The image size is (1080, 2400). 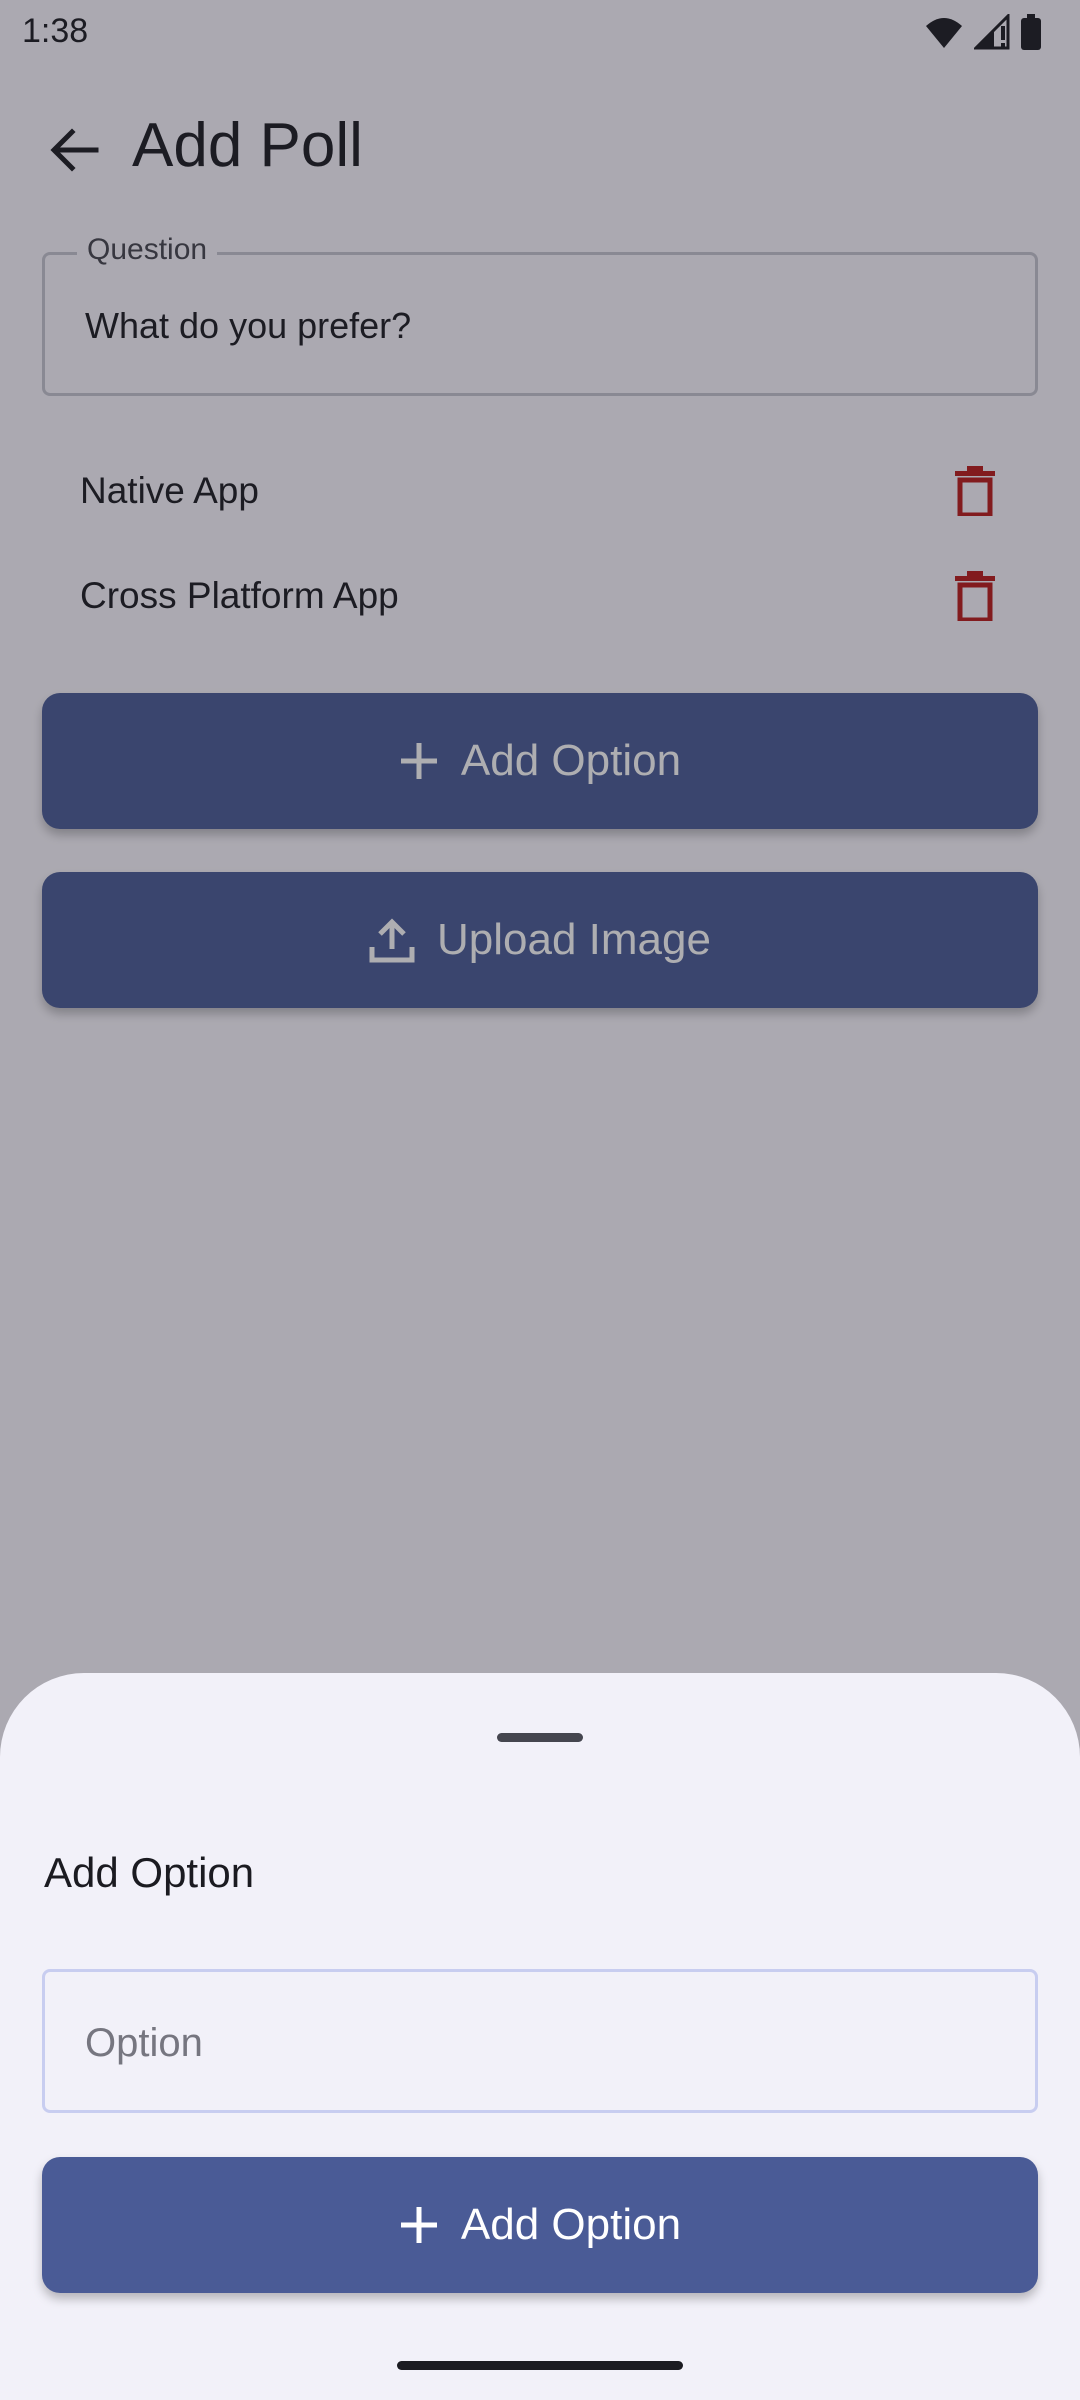 I want to click on sheet-drag-handle, so click(x=540, y=1737).